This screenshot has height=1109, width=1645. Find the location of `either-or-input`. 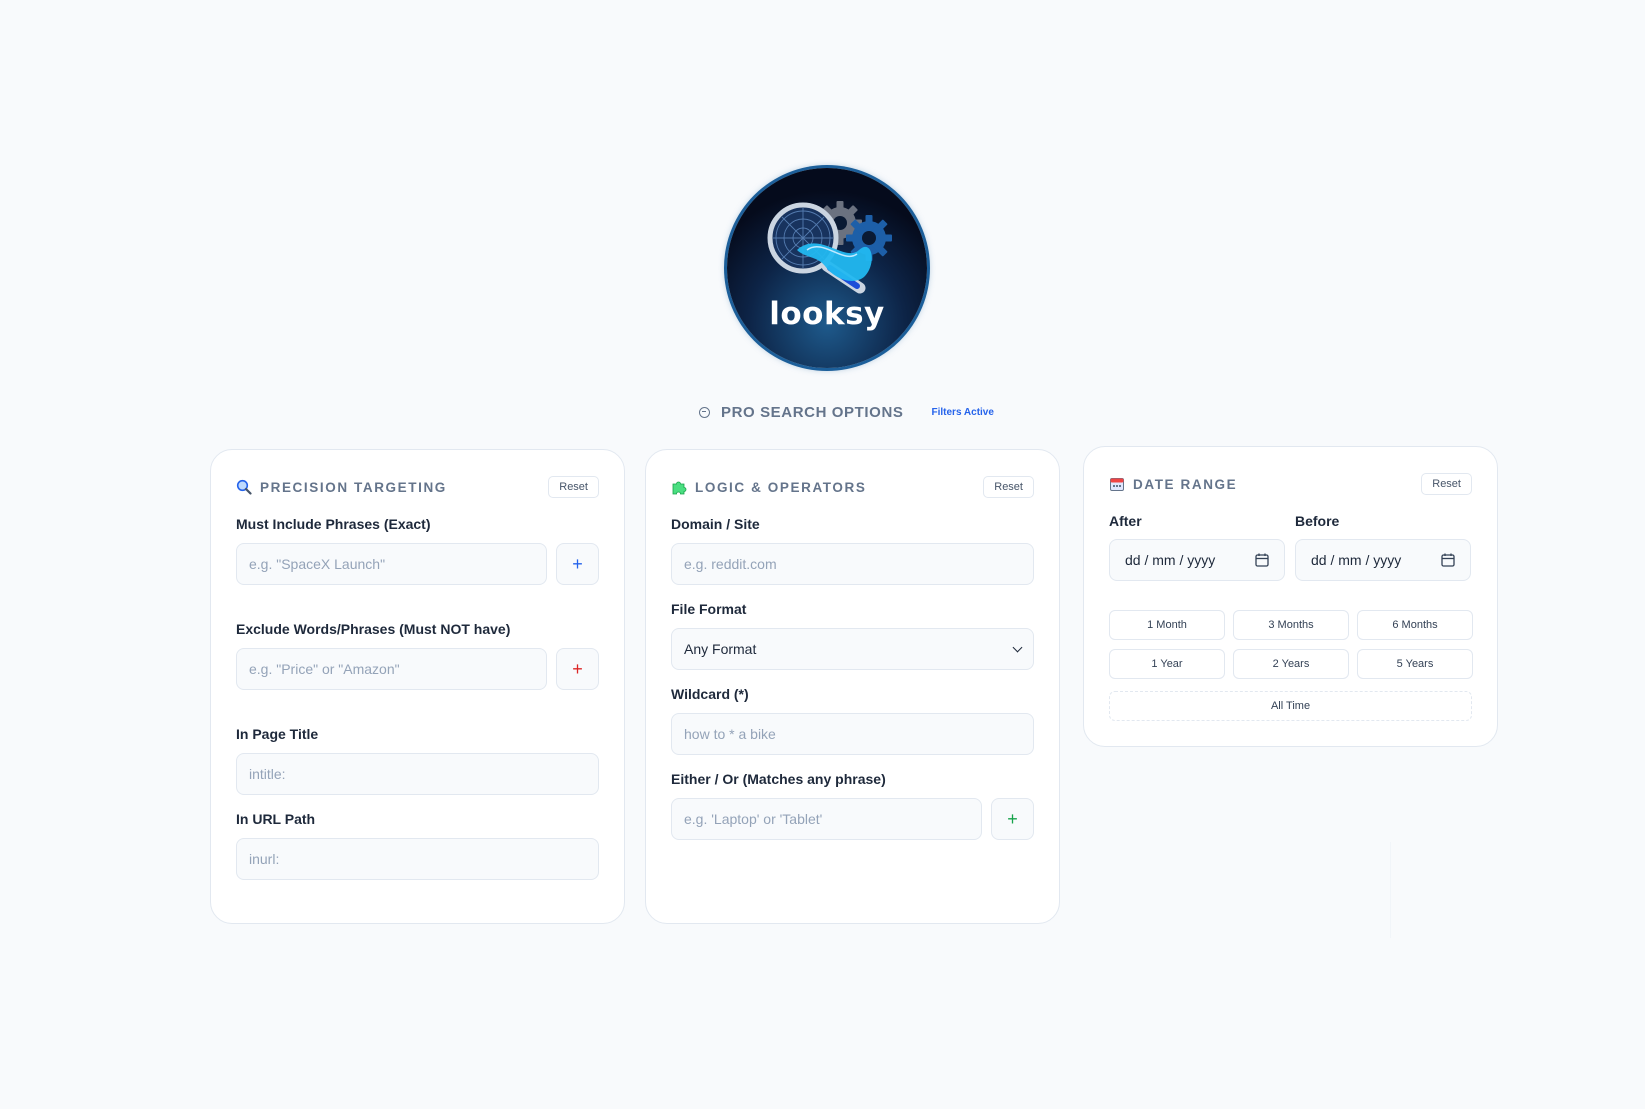

either-or-input is located at coordinates (826, 819).